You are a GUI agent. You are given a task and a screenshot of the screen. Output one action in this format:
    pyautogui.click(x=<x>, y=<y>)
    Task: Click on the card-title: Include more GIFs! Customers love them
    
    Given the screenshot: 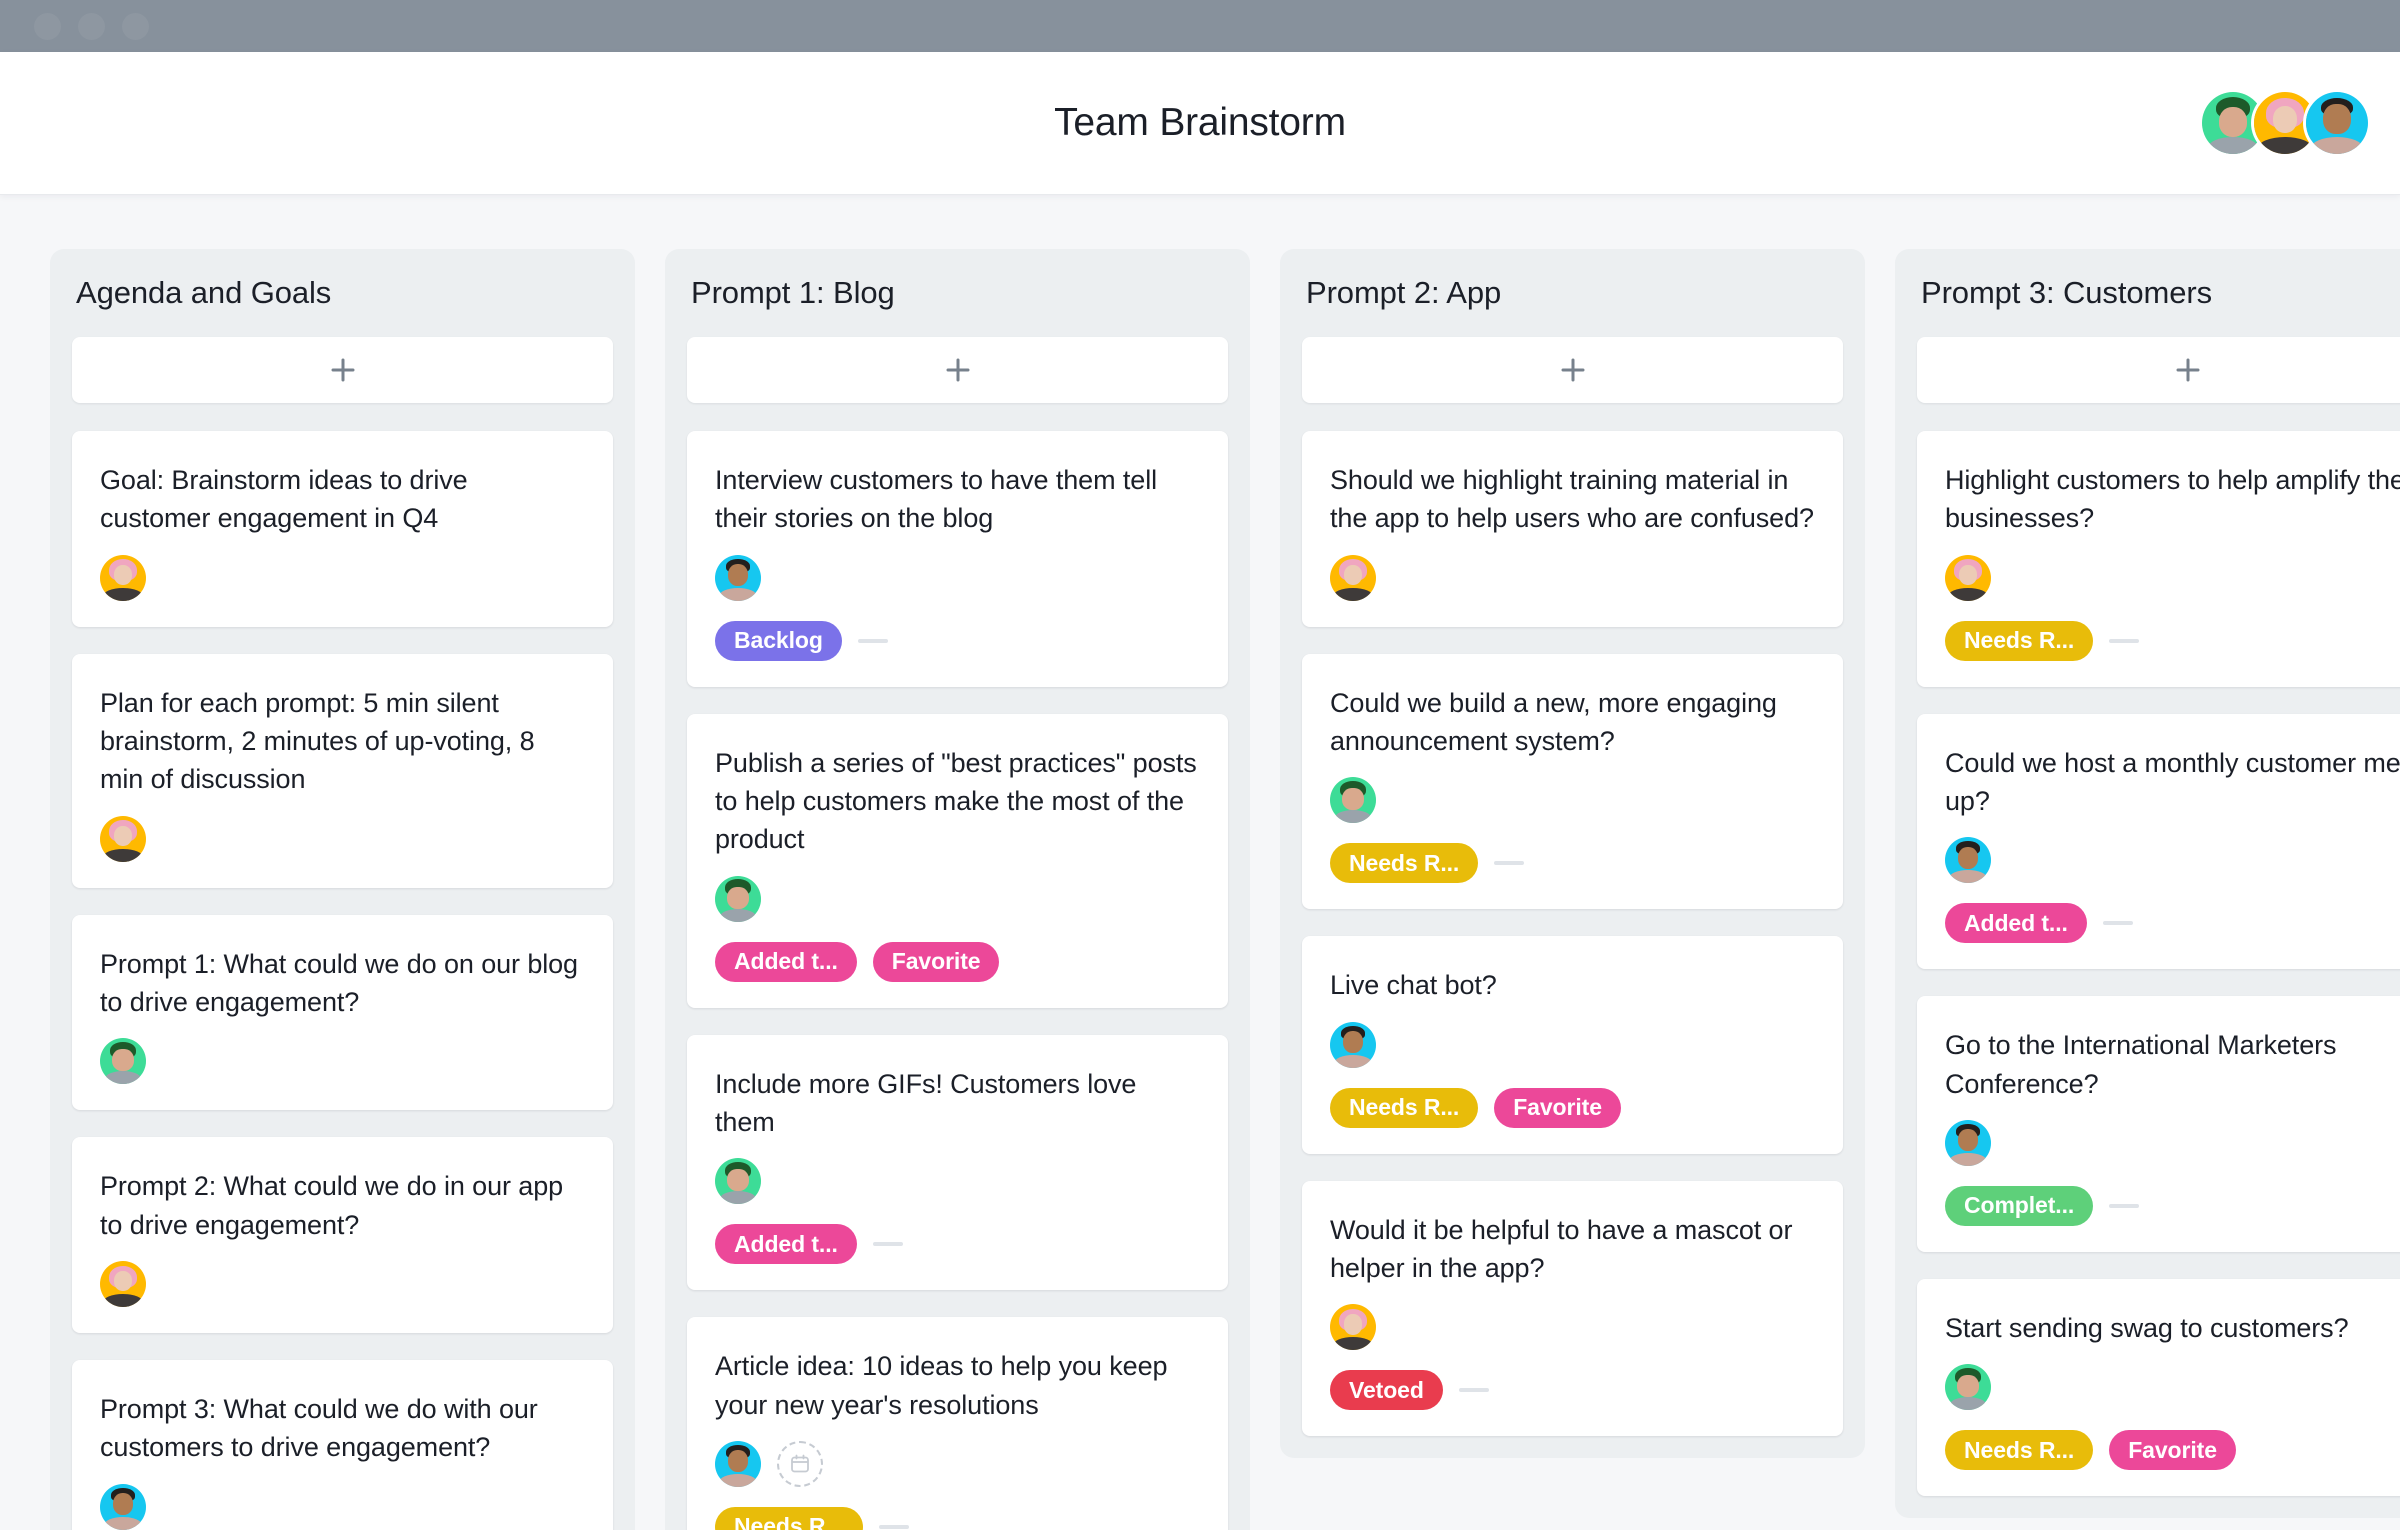 What is the action you would take?
    pyautogui.click(x=926, y=1102)
    